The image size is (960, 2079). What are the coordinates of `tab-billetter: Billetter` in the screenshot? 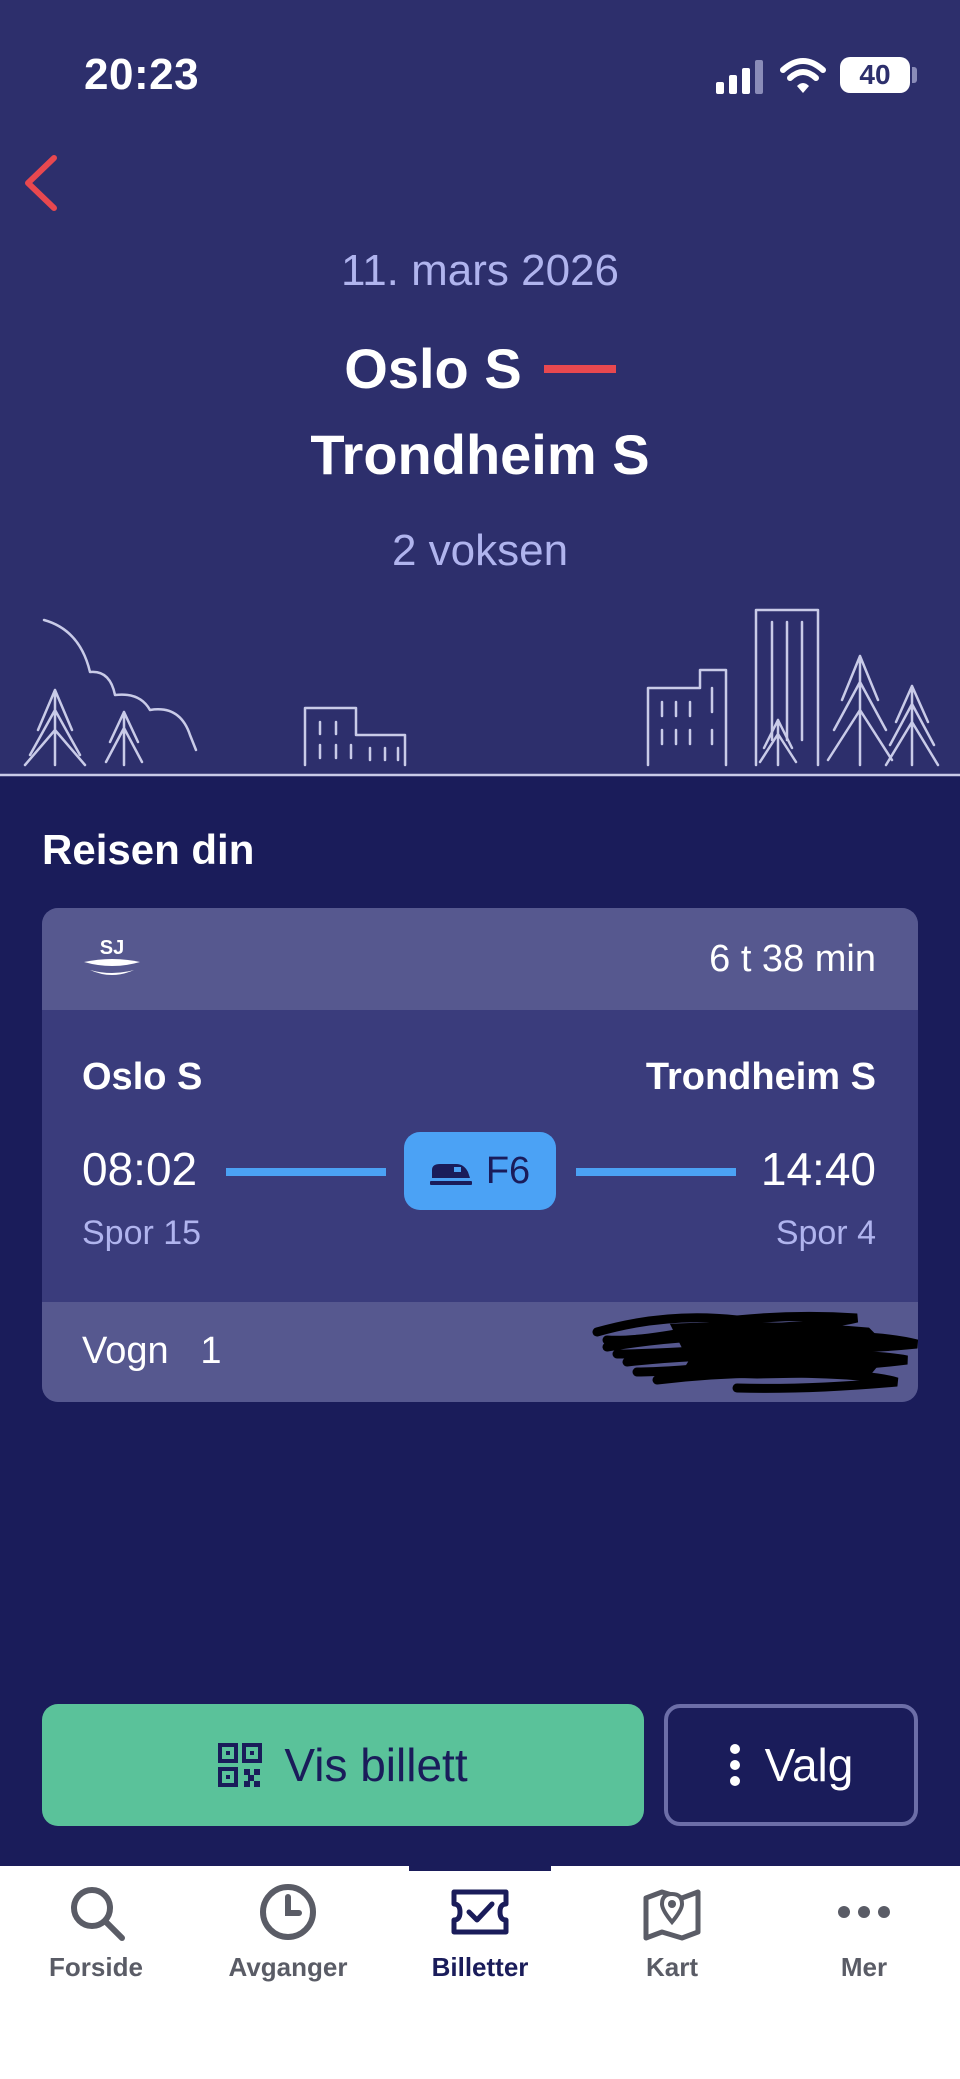 It's located at (480, 1941).